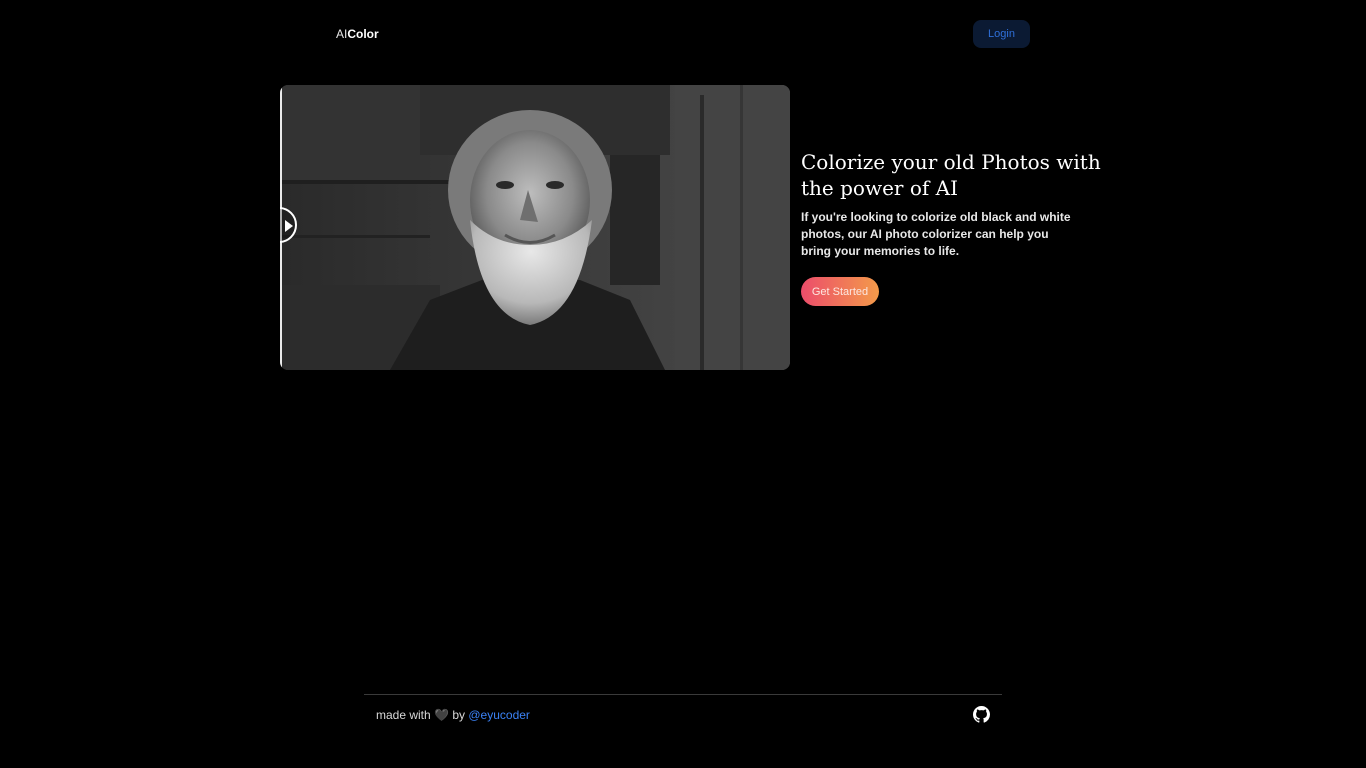 This screenshot has height=768, width=1366. I want to click on footer-credits: made with 🖤 by @eyucoder, so click(453, 715).